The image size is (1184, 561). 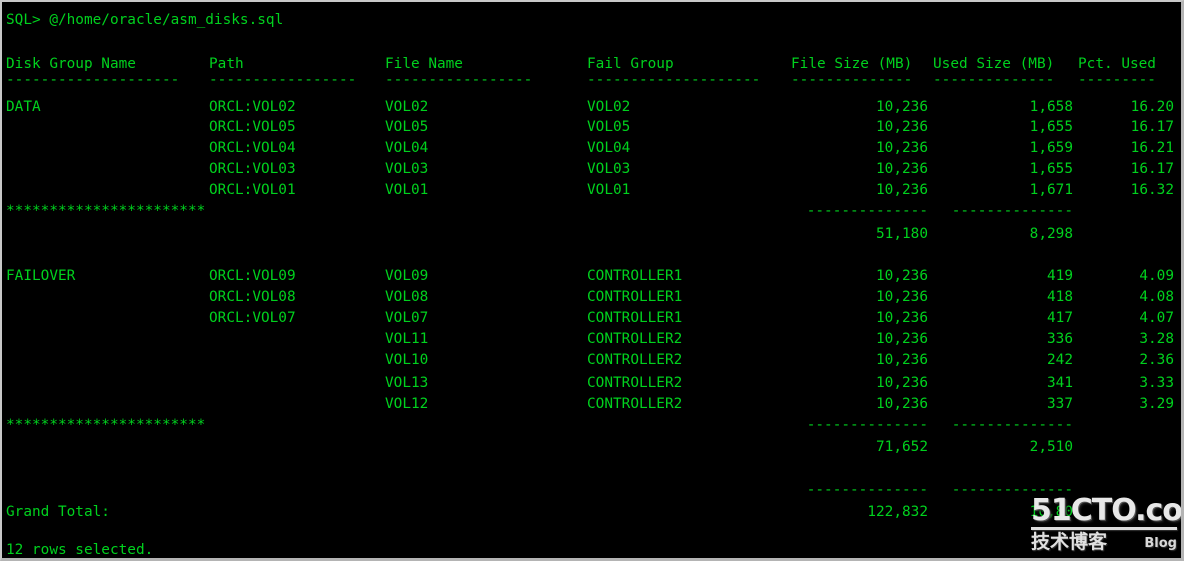 I want to click on table-row: VOL12 CONTROLLER2 10,236 337 3.29, so click(x=590, y=404).